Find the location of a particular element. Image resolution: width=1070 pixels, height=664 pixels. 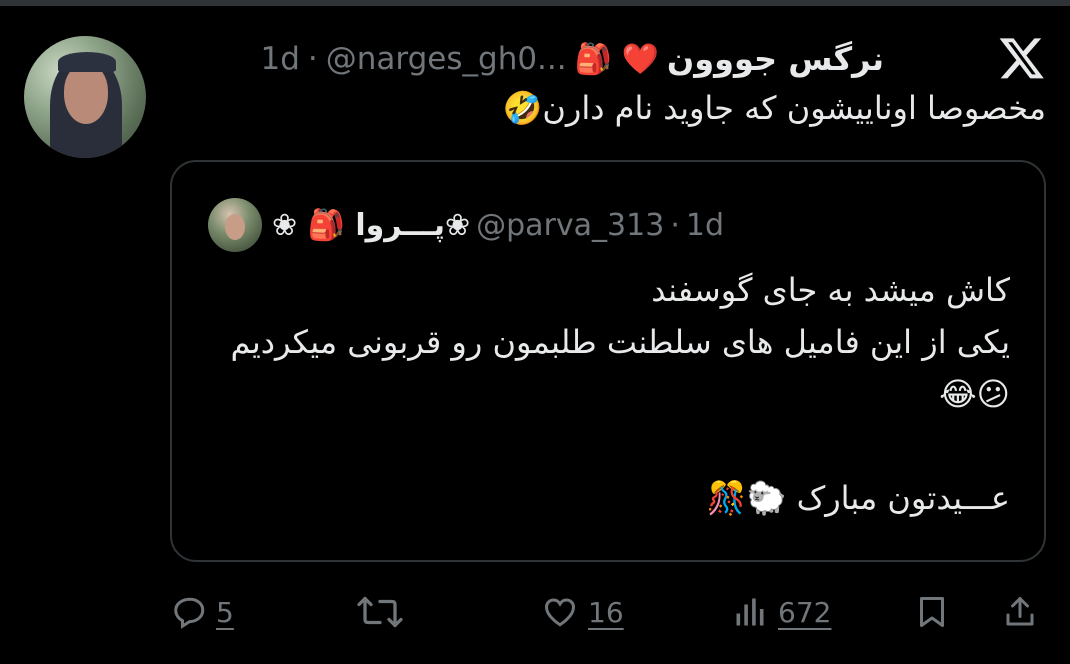

bookmark-icon is located at coordinates (932, 612).